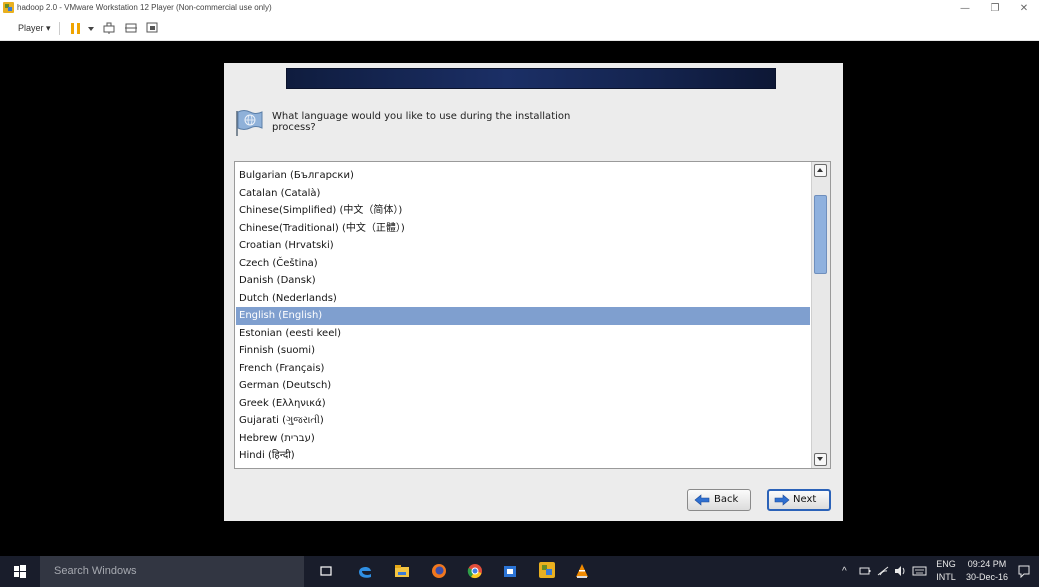 This screenshot has width=1039, height=587. I want to click on edge-browser-icon, so click(365, 571).